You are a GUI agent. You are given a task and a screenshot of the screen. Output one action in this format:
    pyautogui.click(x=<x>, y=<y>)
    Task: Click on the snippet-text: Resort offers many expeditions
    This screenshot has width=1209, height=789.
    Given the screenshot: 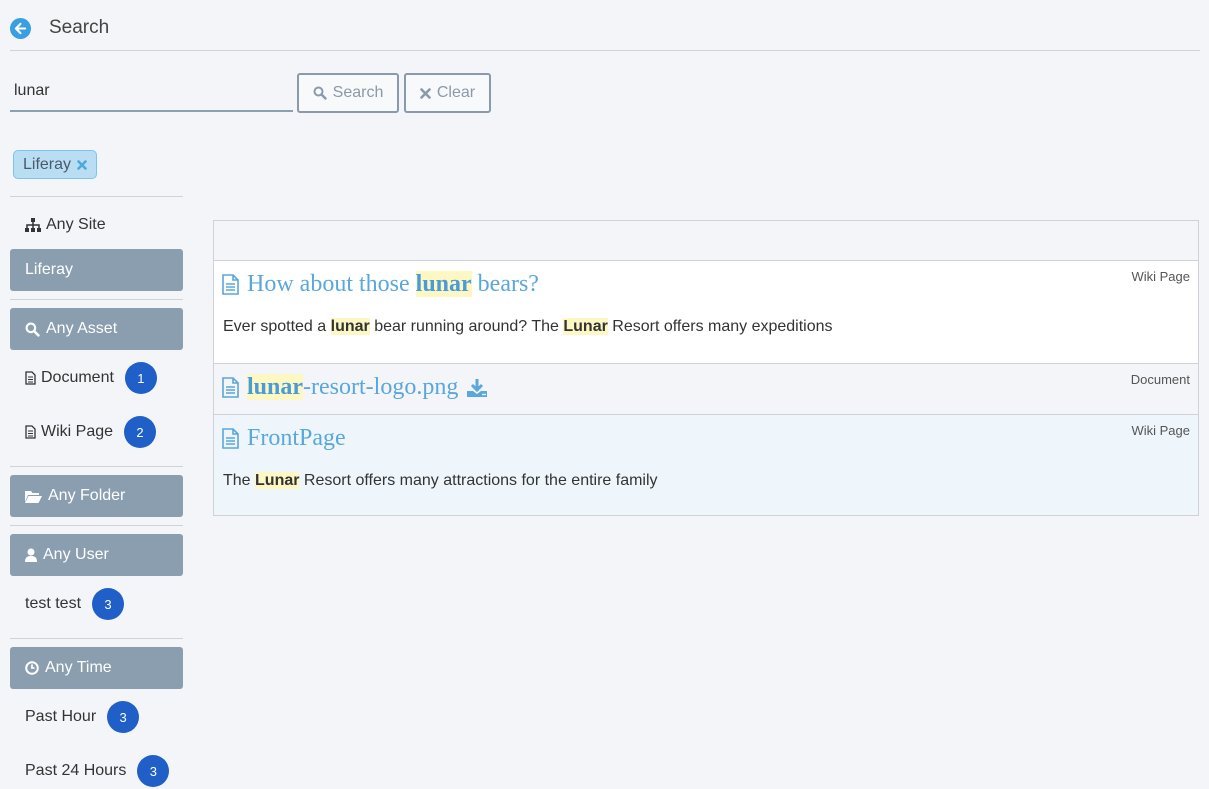 What is the action you would take?
    pyautogui.click(x=720, y=326)
    